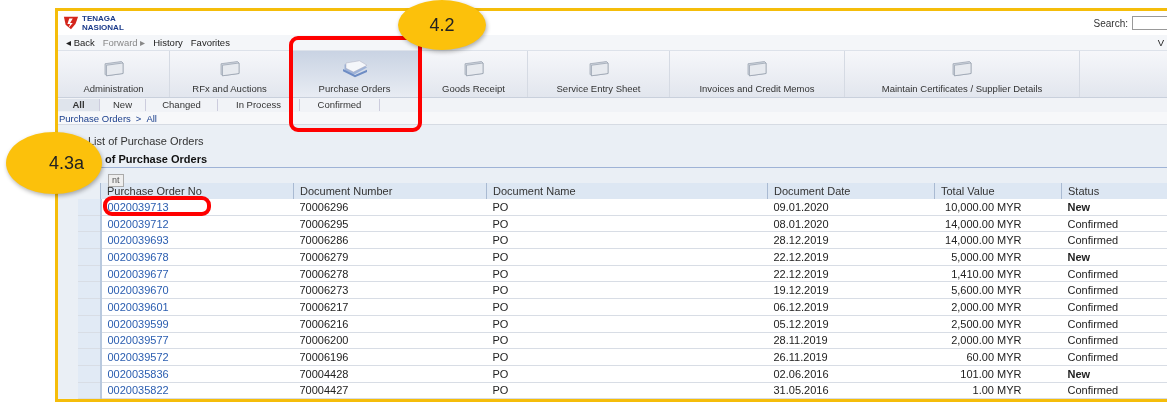  What do you see at coordinates (1160, 42) in the screenshot?
I see `nav-link: V` at bounding box center [1160, 42].